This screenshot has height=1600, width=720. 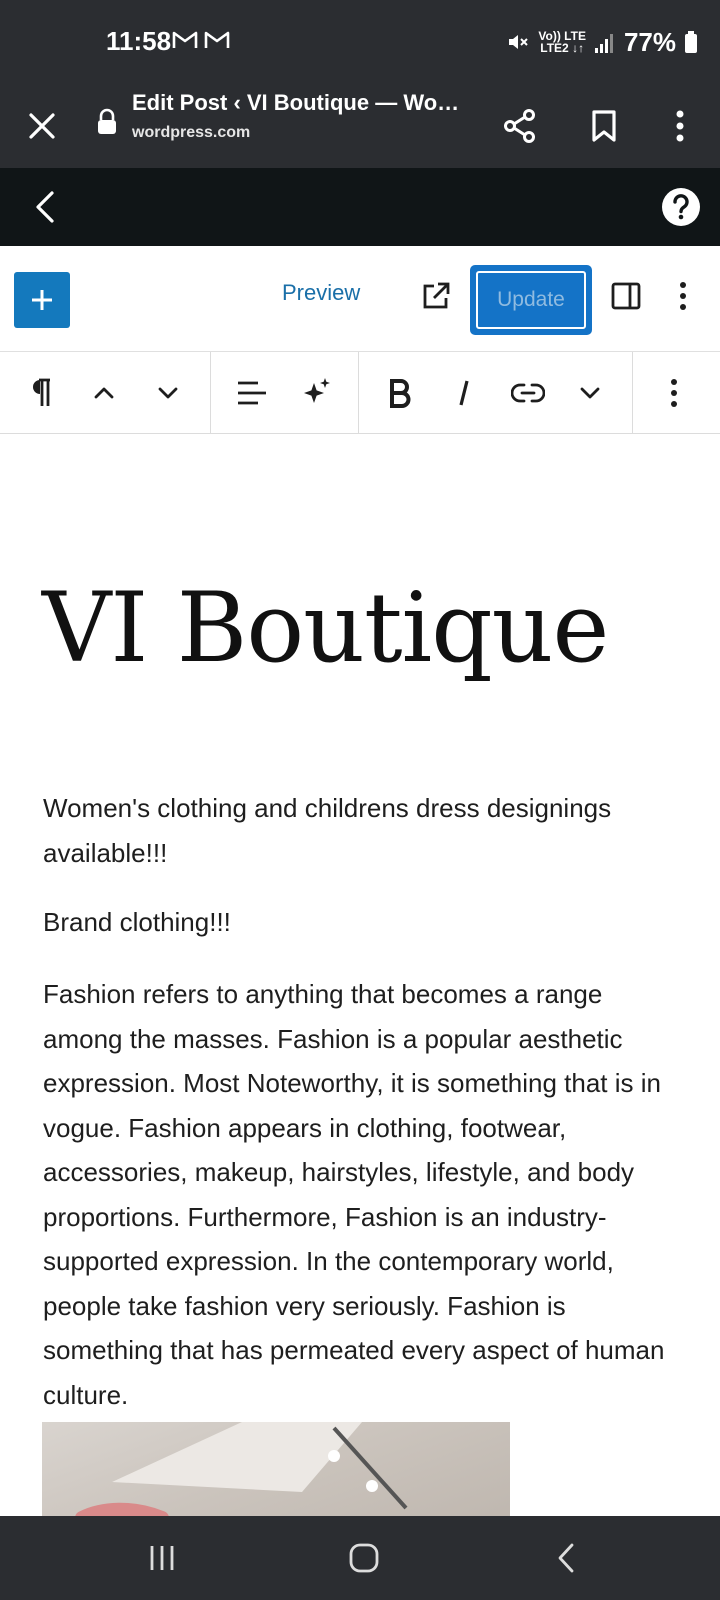 I want to click on signal-icon, so click(x=603, y=43).